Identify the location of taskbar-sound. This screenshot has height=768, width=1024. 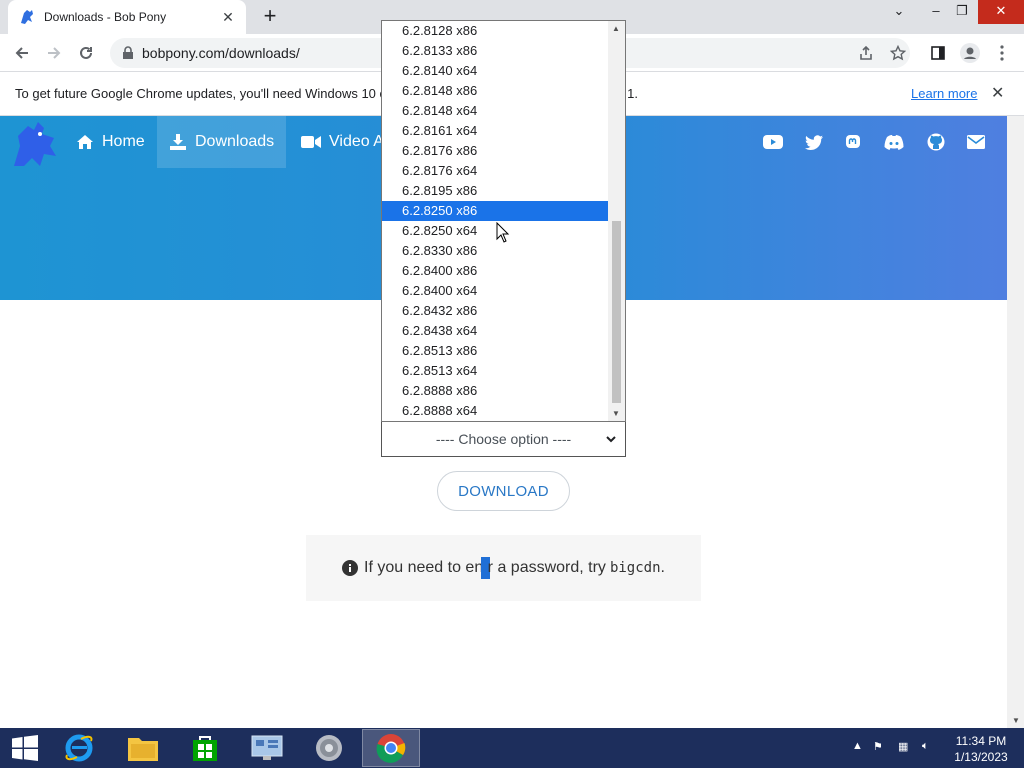
(329, 748).